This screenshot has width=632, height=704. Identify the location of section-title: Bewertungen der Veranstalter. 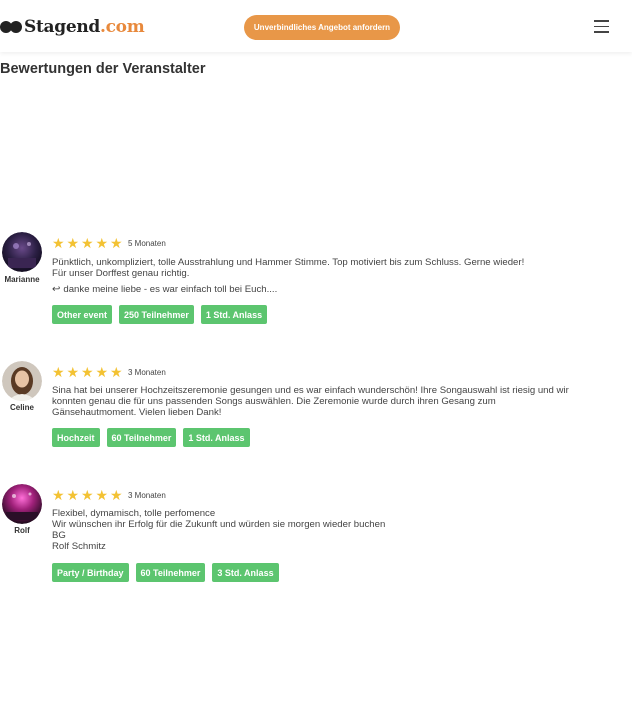
(103, 69).